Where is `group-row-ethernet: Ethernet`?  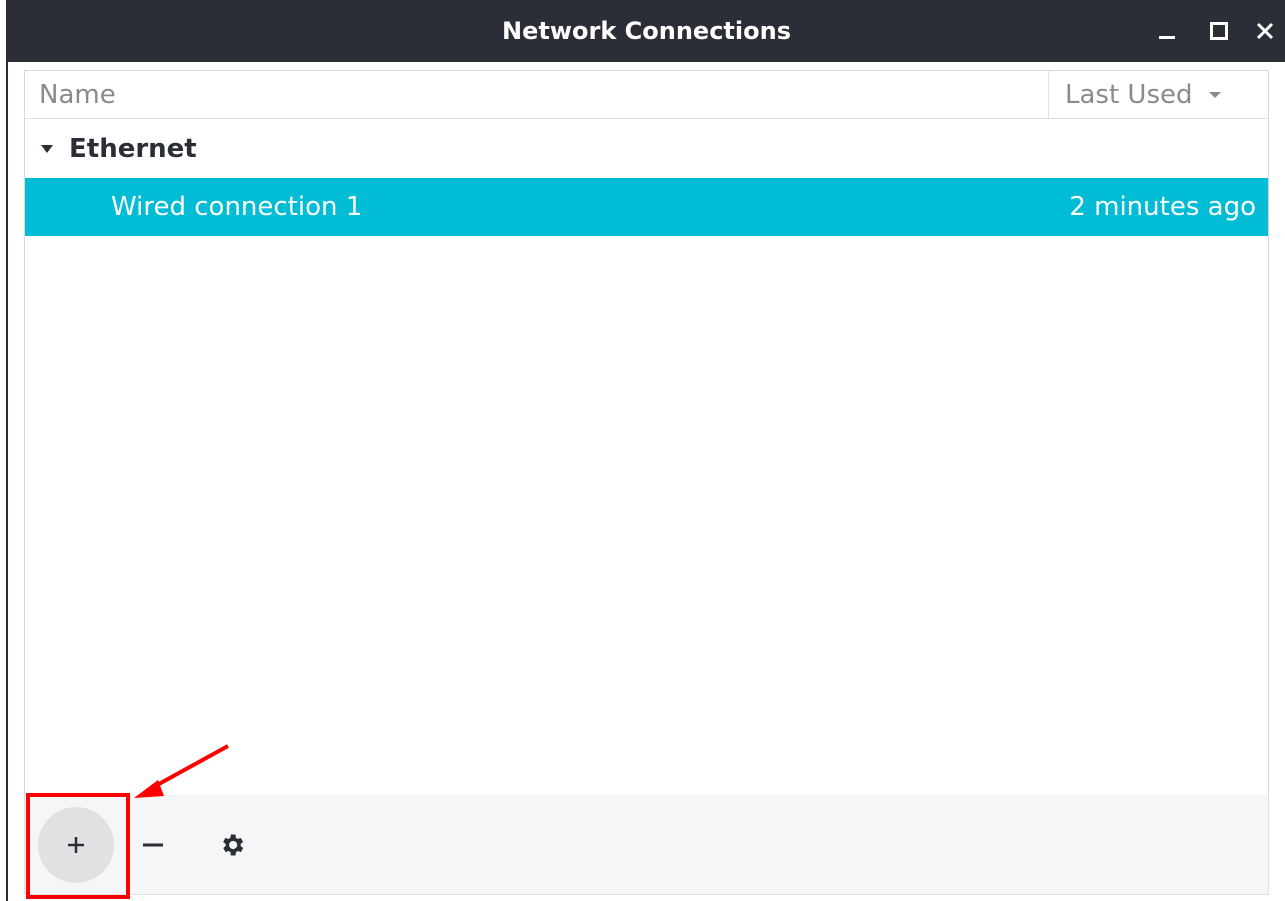
group-row-ethernet: Ethernet is located at coordinates (646, 149).